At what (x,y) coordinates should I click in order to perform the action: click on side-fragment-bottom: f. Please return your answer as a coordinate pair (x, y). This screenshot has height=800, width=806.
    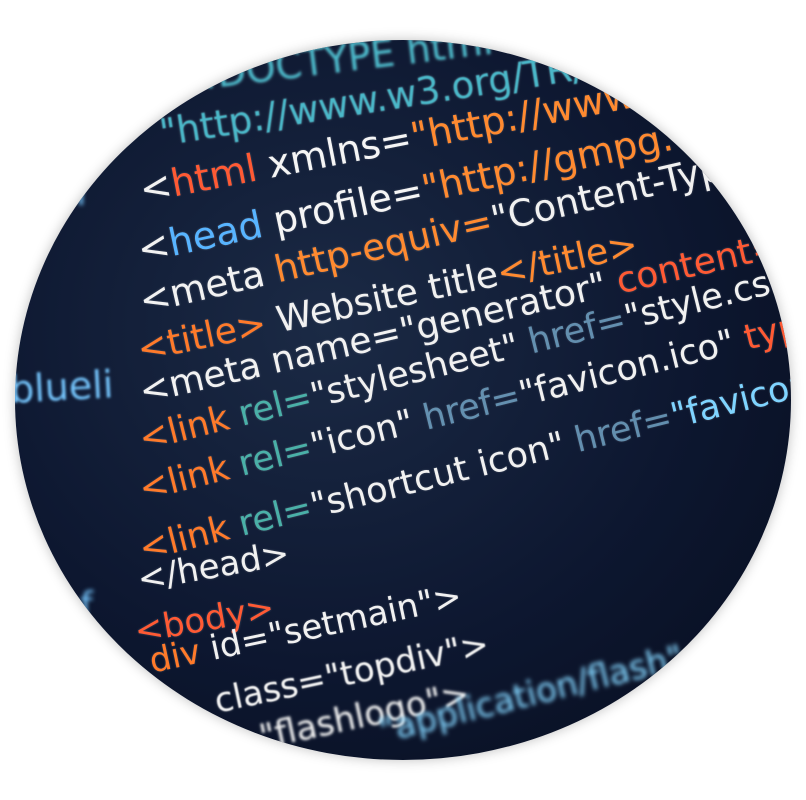
    Looking at the image, I should click on (86, 605).